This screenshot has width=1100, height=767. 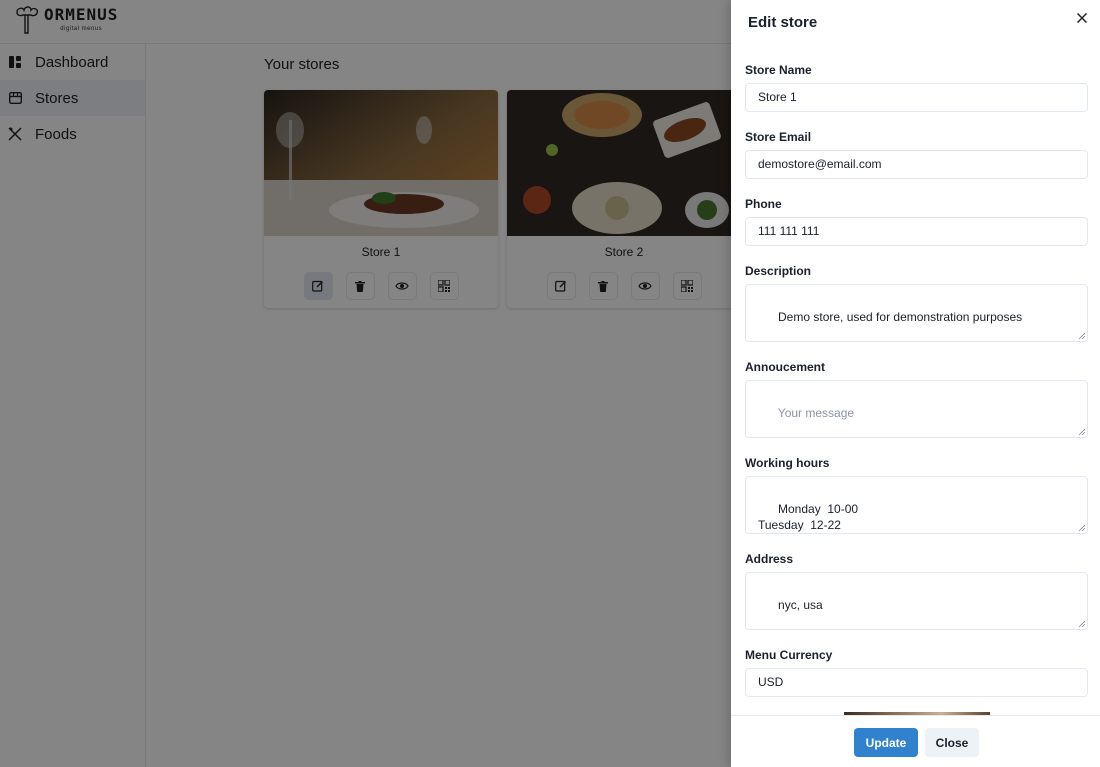 What do you see at coordinates (816, 413) in the screenshot?
I see `announcement-placeholder: Your message` at bounding box center [816, 413].